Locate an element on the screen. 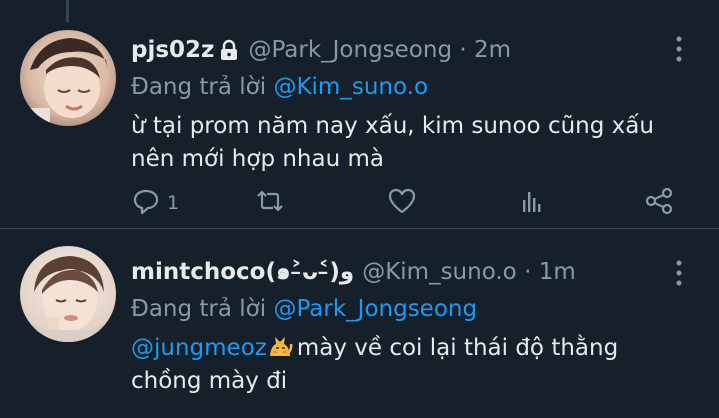 This screenshot has width=719, height=418. tweet-header: mintchoco(๑˃̵ᴗ˂̵)و @Kim_suno.o · 1m is located at coordinates (405, 272).